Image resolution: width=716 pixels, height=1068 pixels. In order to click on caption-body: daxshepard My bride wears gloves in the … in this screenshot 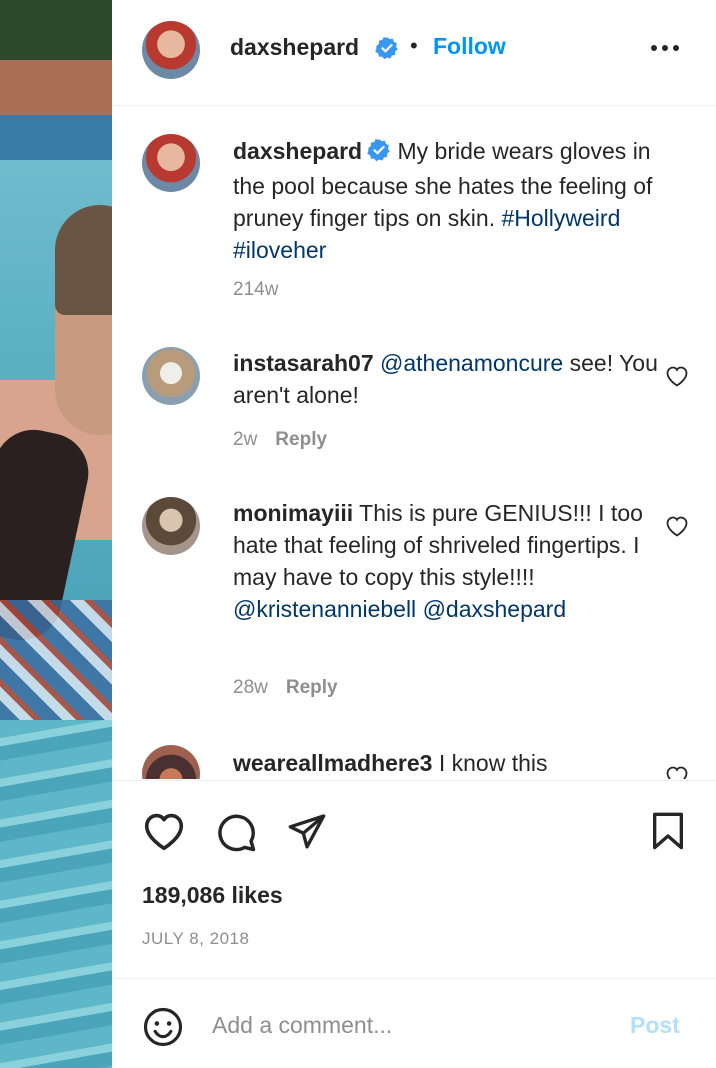, I will do `click(448, 200)`.